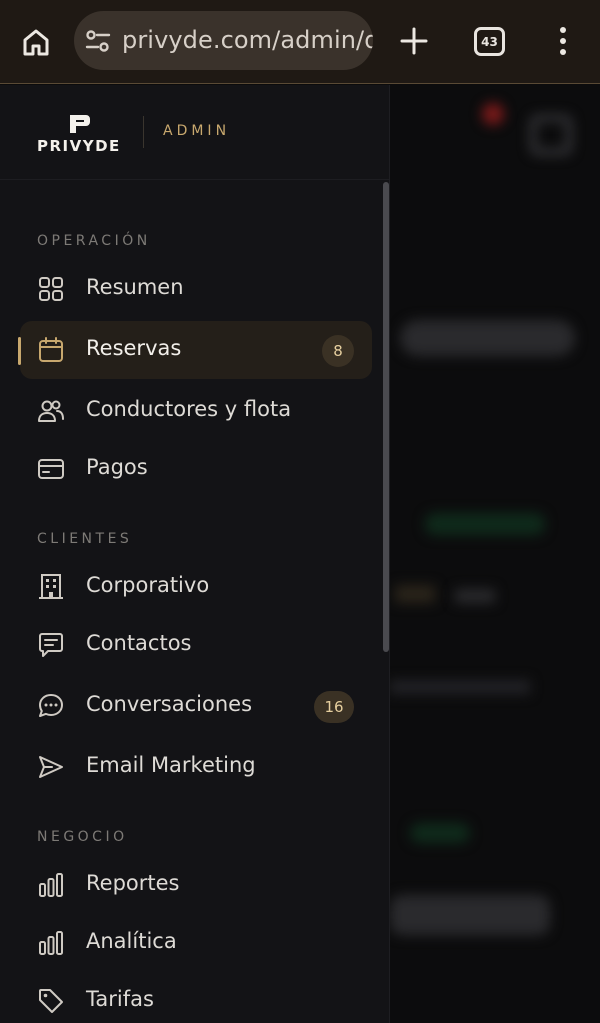 The image size is (600, 1023). I want to click on tab-switcher-button: 43, so click(489, 41).